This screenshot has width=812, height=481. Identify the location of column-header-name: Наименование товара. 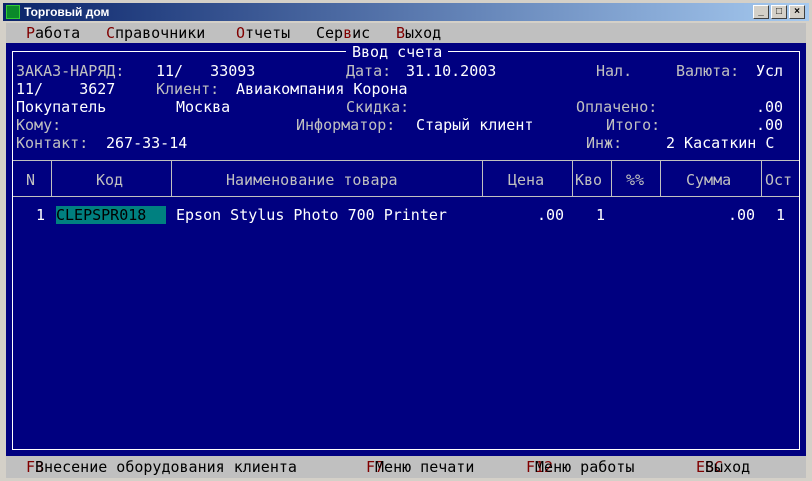
(312, 180).